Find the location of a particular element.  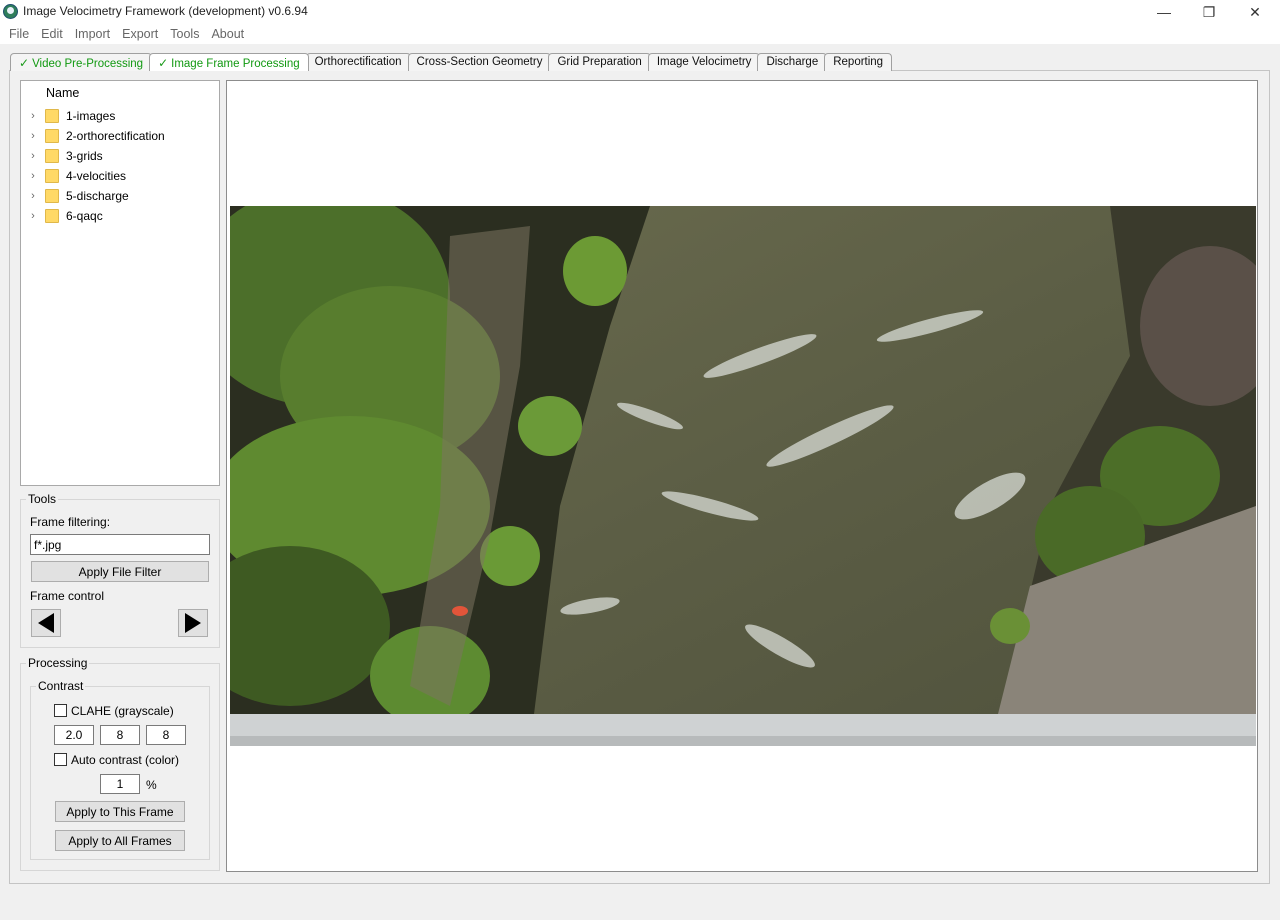

tab-label: Image Velocimetry is located at coordinates (704, 62).